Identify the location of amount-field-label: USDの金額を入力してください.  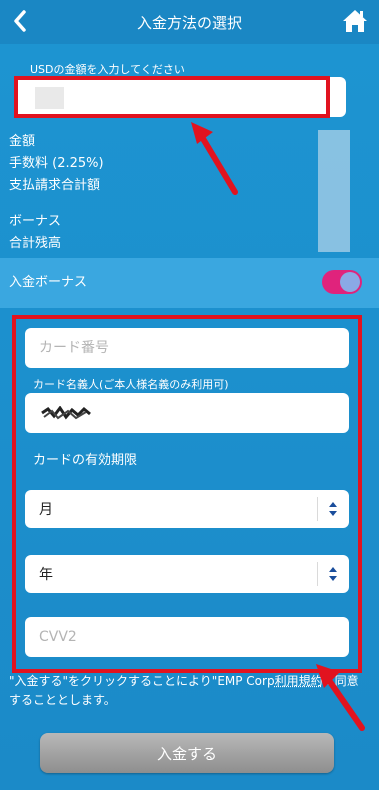
(107, 69).